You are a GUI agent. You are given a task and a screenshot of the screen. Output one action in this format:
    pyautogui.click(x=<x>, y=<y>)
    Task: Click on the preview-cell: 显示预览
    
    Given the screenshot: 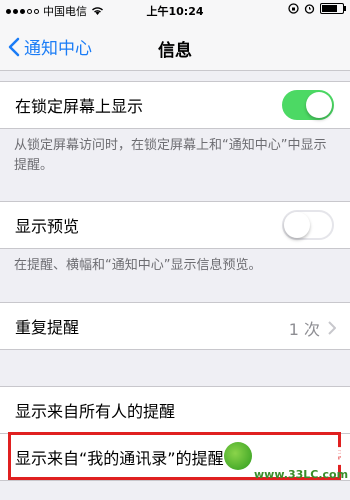 What is the action you would take?
    pyautogui.click(x=175, y=225)
    